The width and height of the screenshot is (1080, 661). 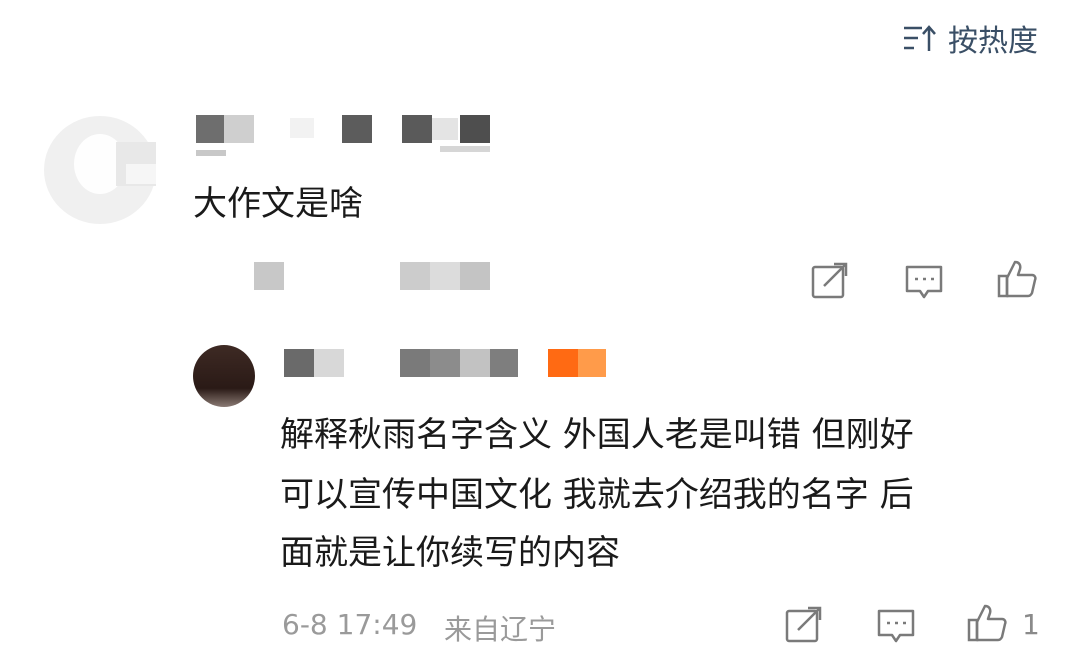 What do you see at coordinates (278, 204) in the screenshot?
I see `comment-text: 大作文是啥` at bounding box center [278, 204].